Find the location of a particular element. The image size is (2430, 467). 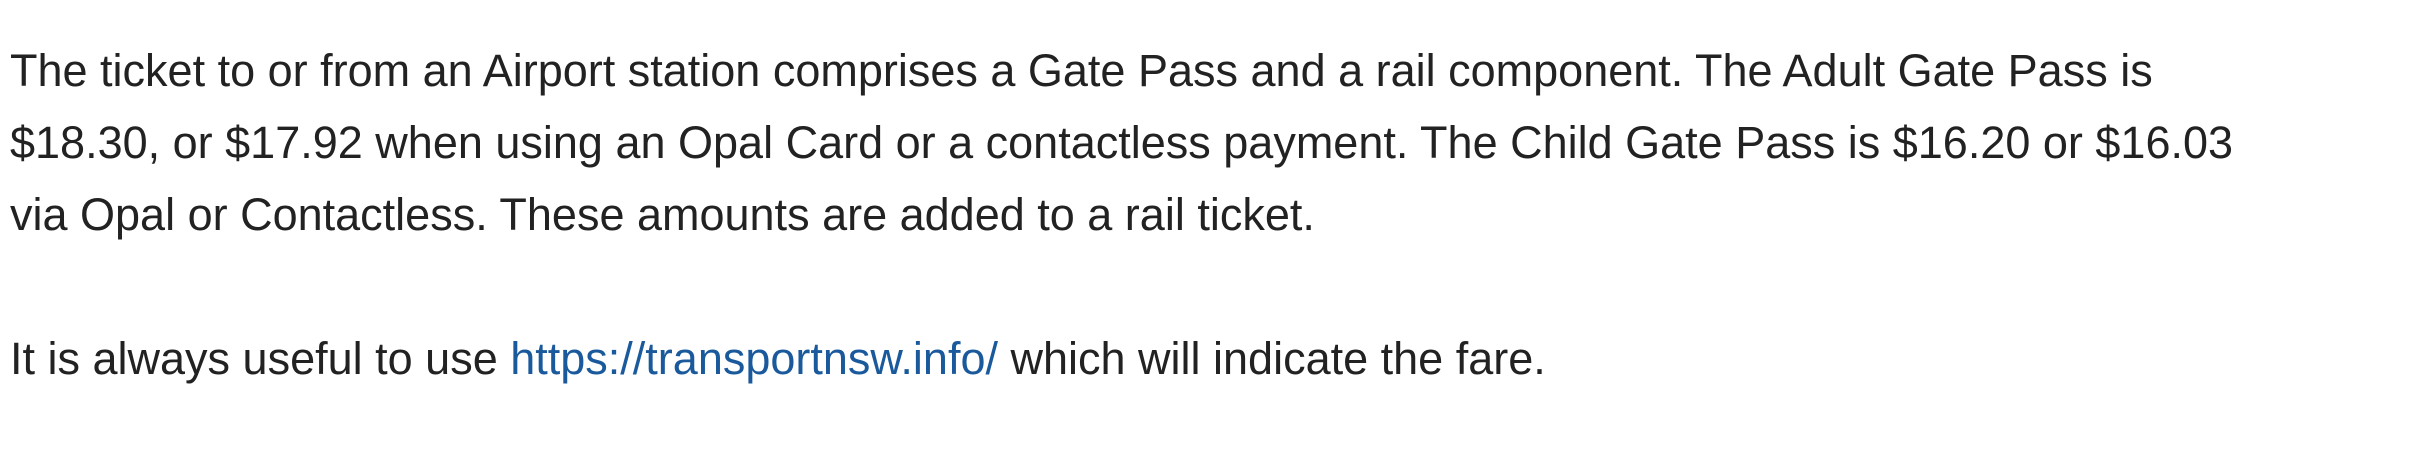

tip-text-before-link: It is always useful to use is located at coordinates (260, 358).